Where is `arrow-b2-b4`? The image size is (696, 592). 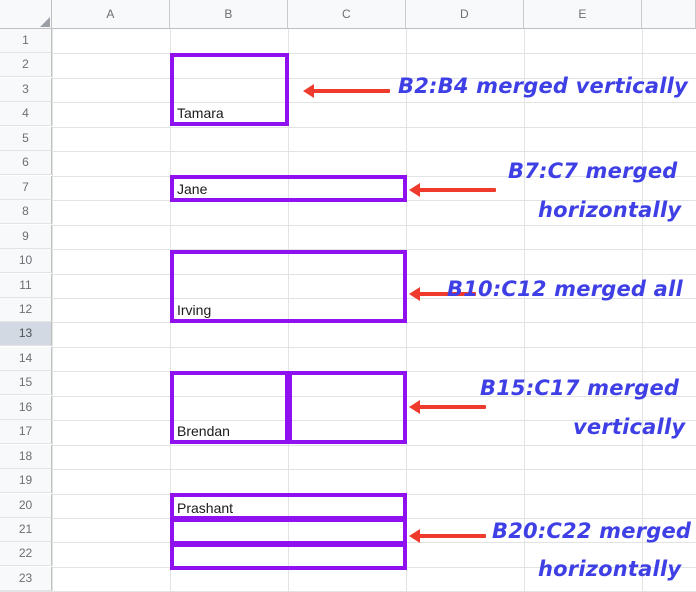 arrow-b2-b4 is located at coordinates (347, 91).